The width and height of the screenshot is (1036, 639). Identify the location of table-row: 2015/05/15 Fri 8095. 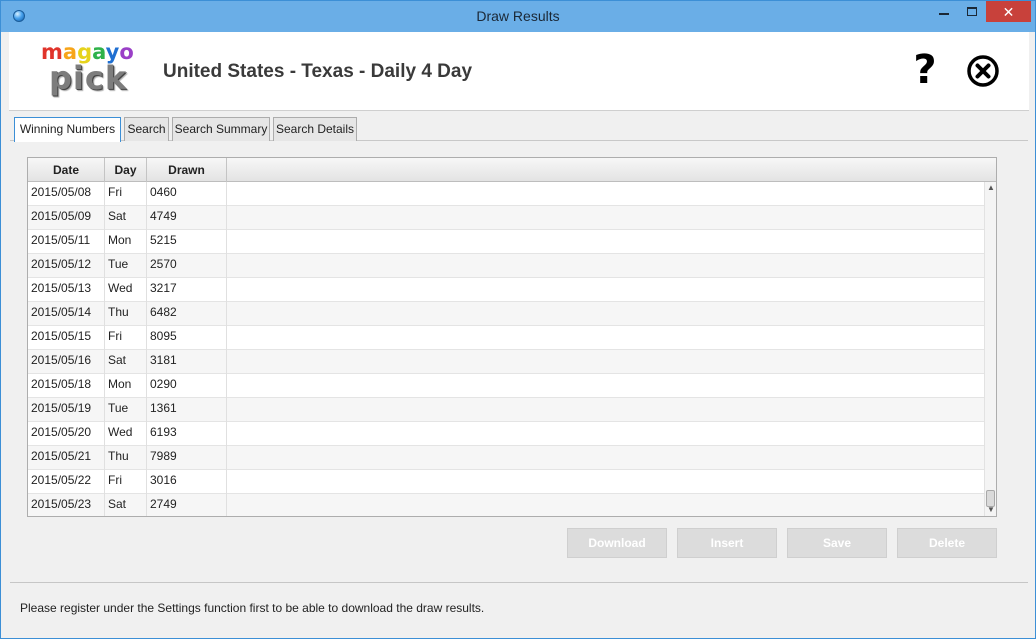
(506, 338).